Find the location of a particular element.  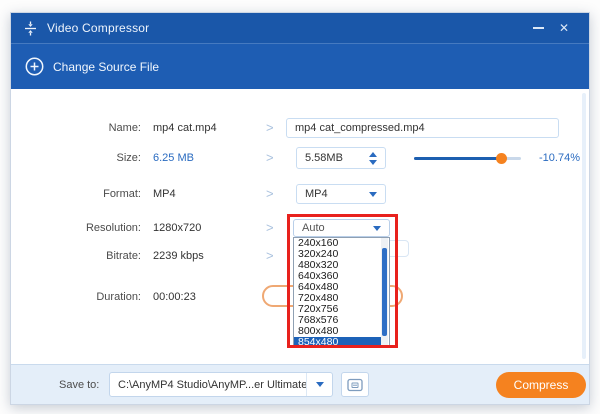

minimize-icon is located at coordinates (538, 28).